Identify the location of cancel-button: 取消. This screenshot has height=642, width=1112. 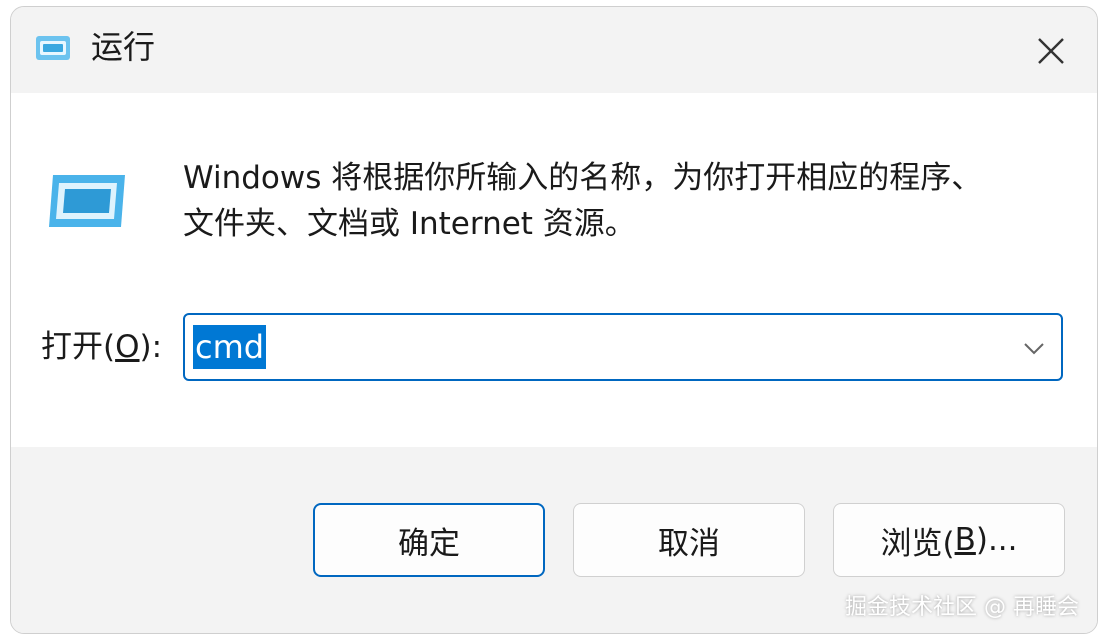
(689, 540).